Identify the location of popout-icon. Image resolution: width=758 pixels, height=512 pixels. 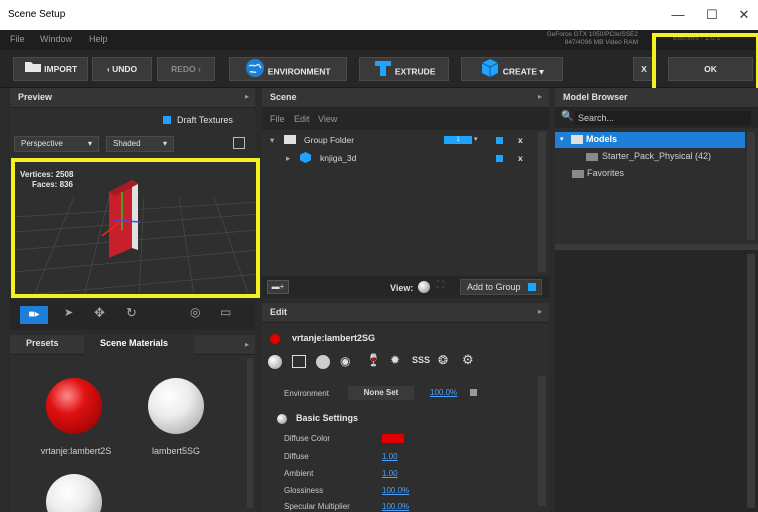
(239, 143).